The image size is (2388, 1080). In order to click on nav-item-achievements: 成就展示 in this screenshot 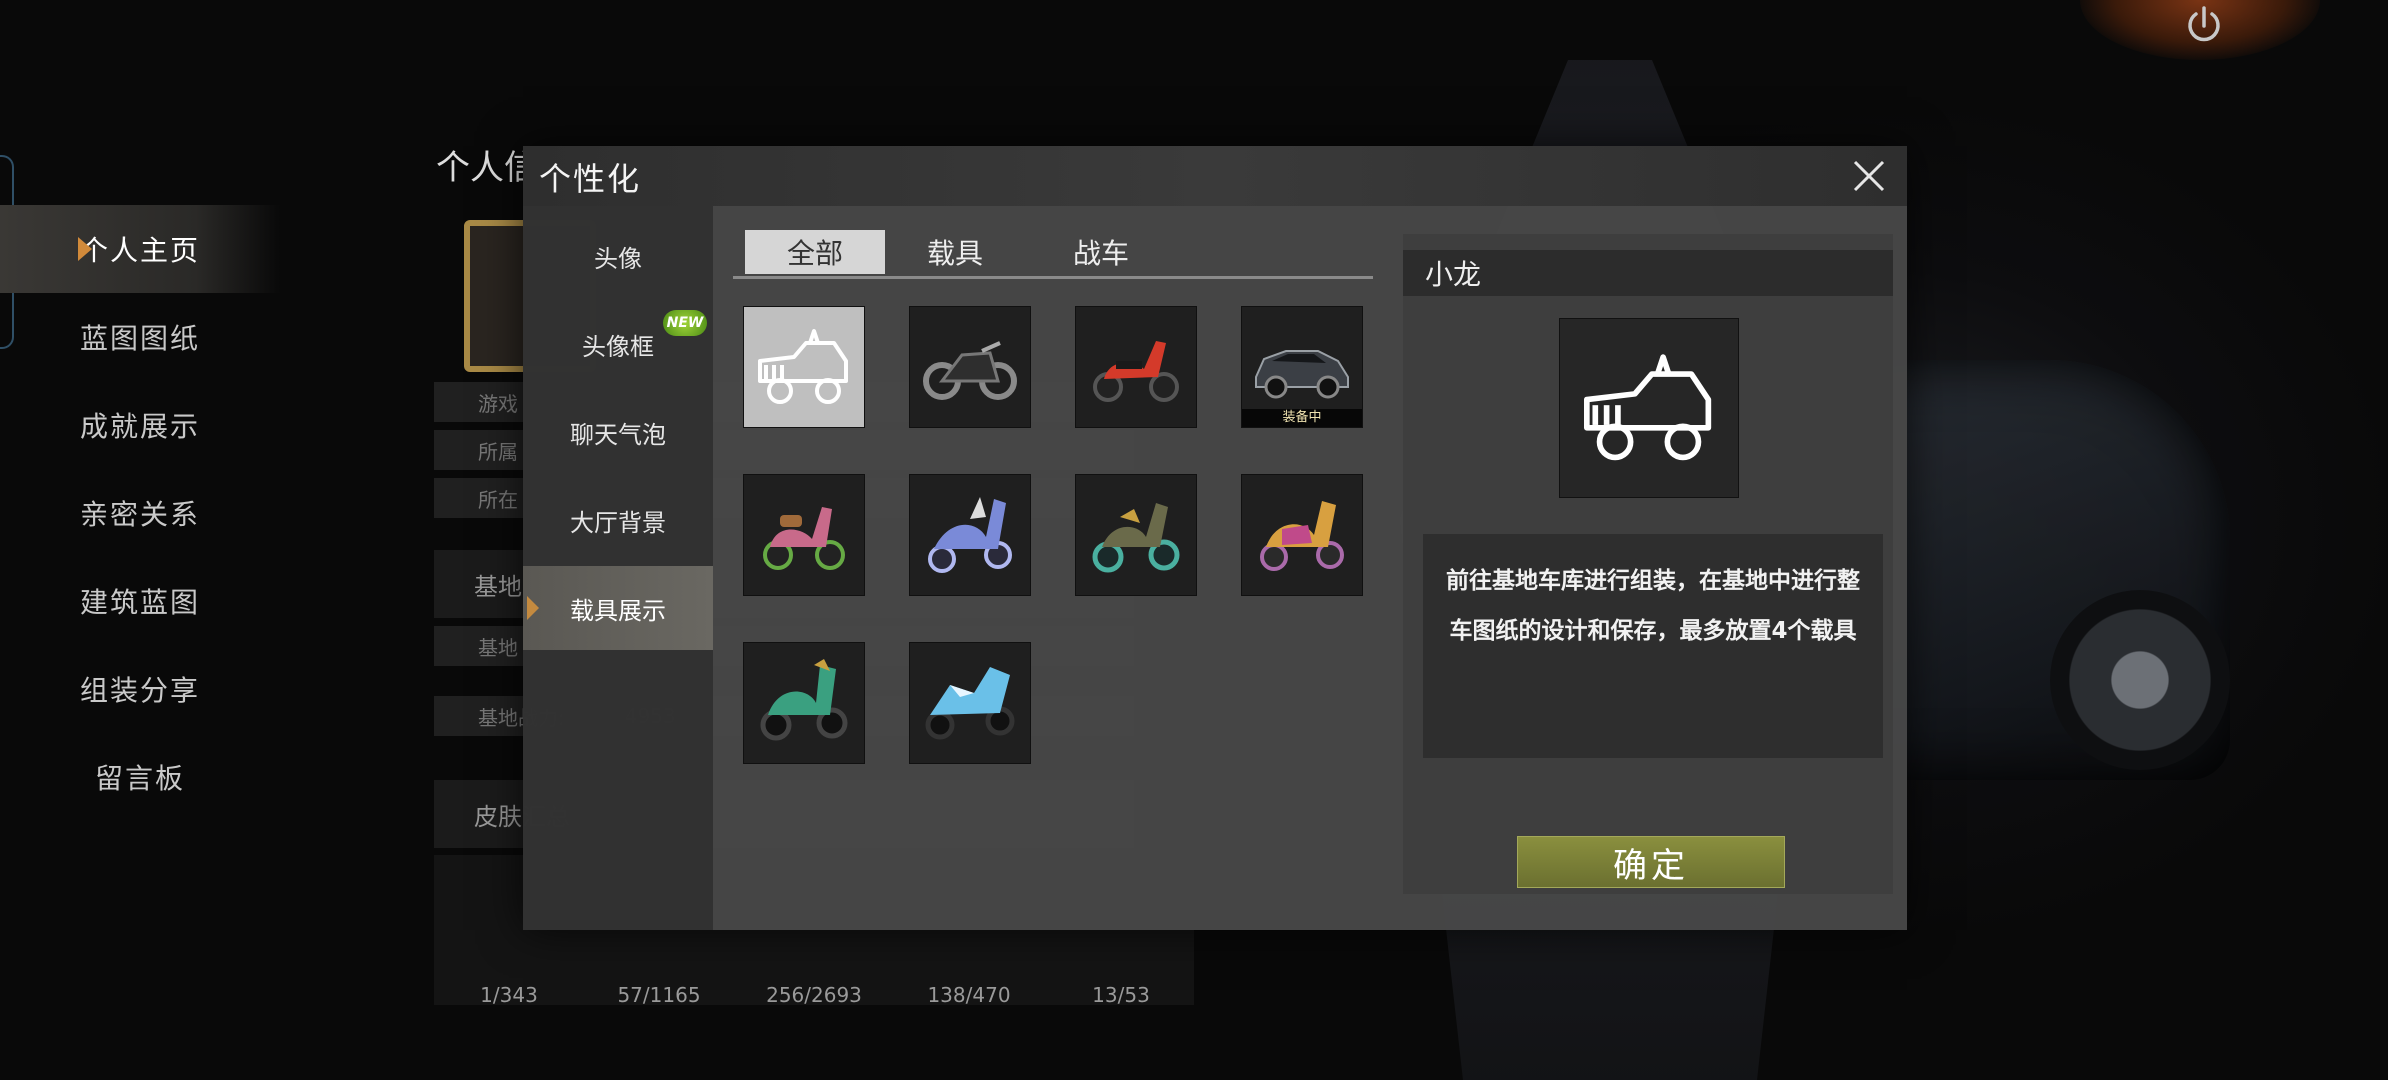, I will do `click(140, 425)`.